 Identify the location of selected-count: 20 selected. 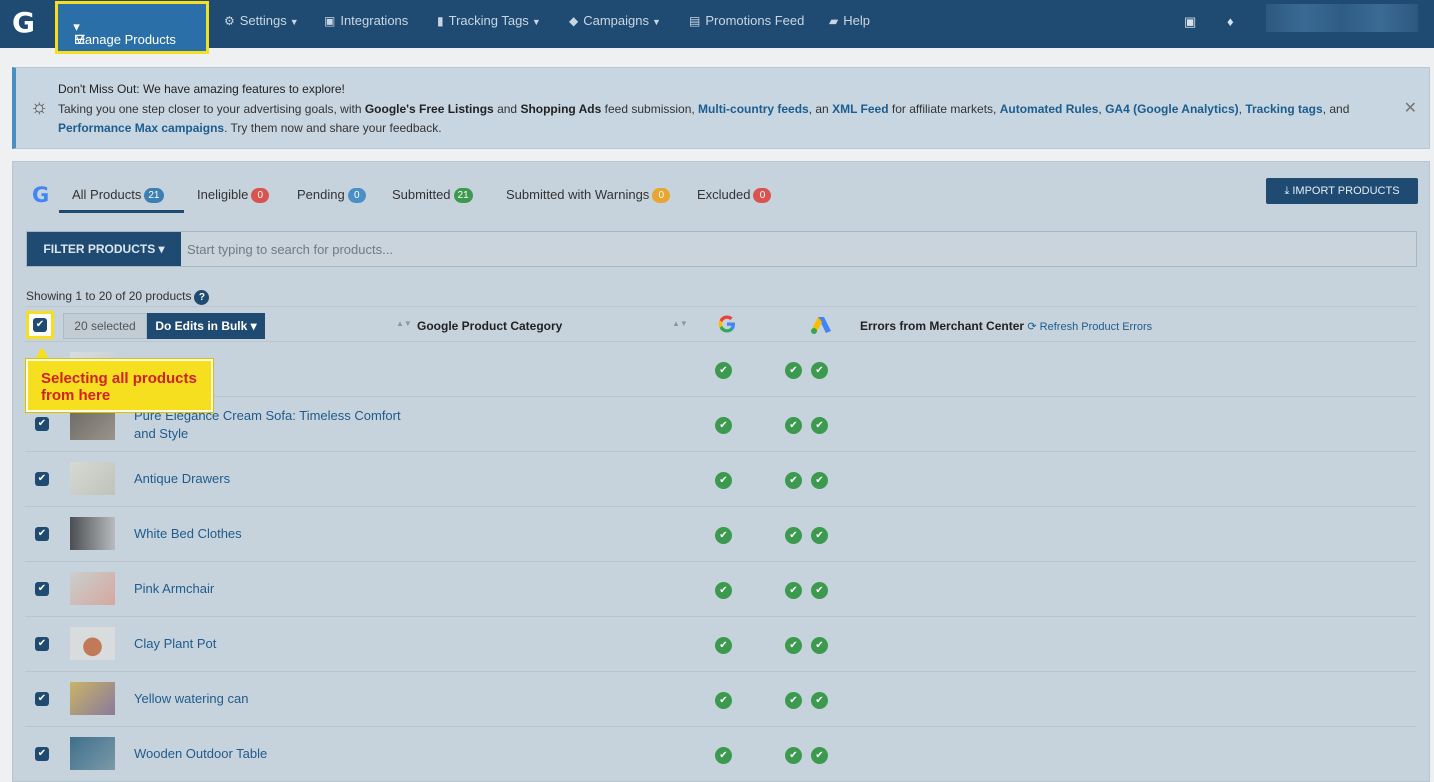
(105, 326).